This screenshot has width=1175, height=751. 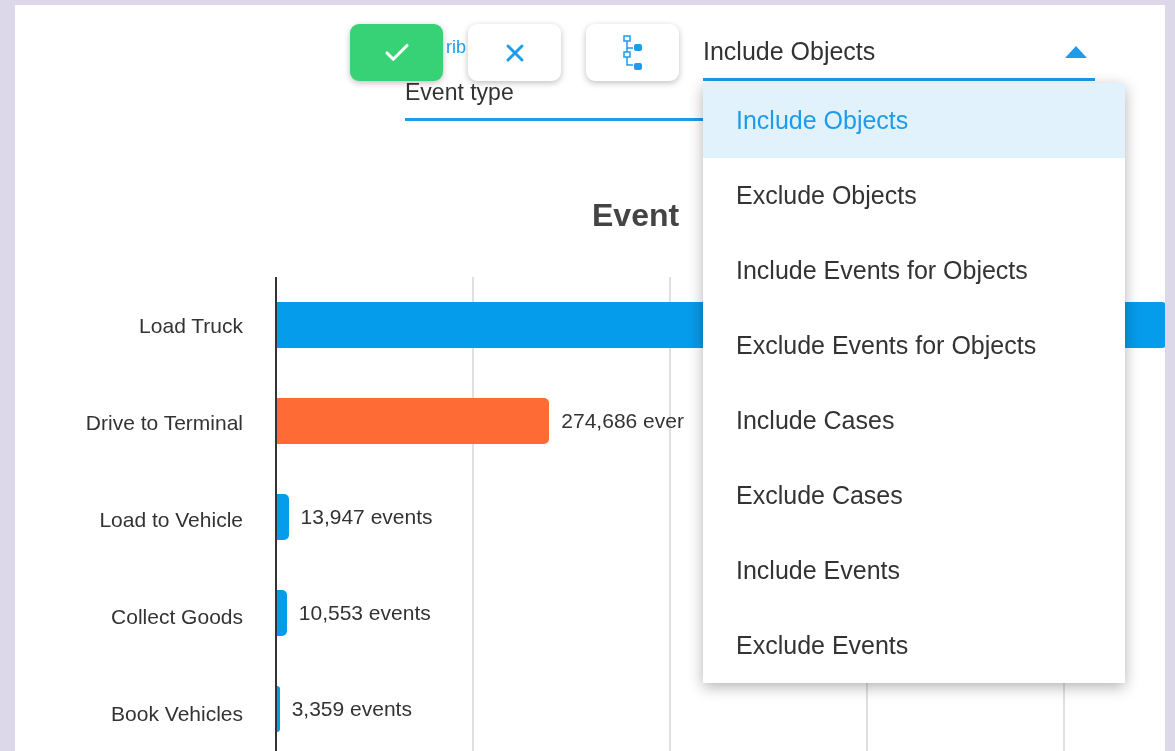 What do you see at coordinates (622, 421) in the screenshot?
I see `value-label: 274,686 ever` at bounding box center [622, 421].